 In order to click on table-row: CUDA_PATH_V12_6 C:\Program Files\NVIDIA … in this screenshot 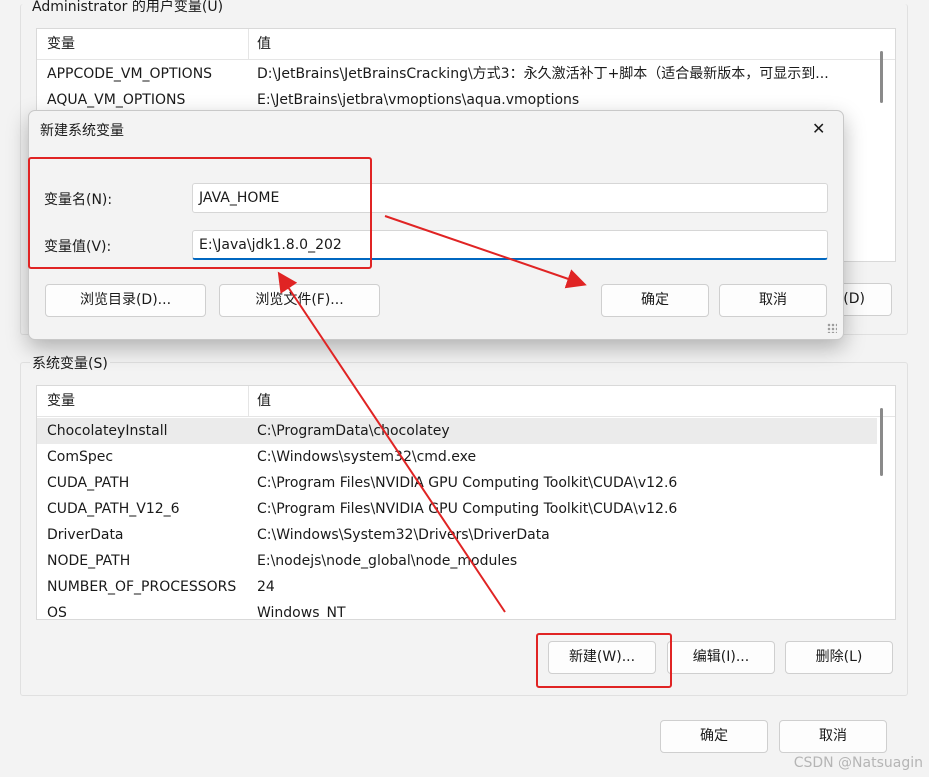, I will do `click(457, 509)`.